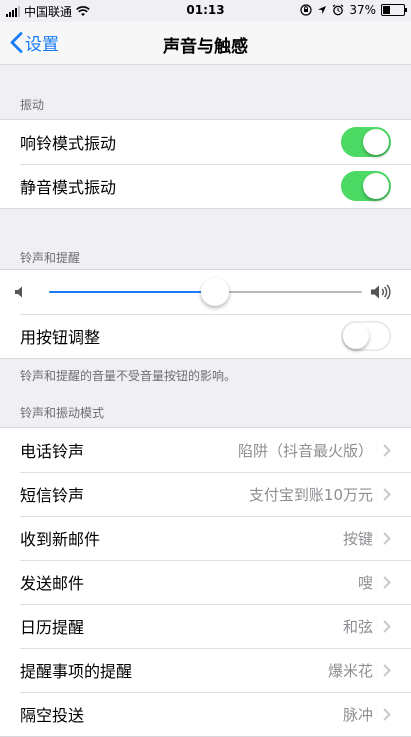 Image resolution: width=411 pixels, height=737 pixels. What do you see at coordinates (52, 583) in the screenshot?
I see `row-label: 发送邮件` at bounding box center [52, 583].